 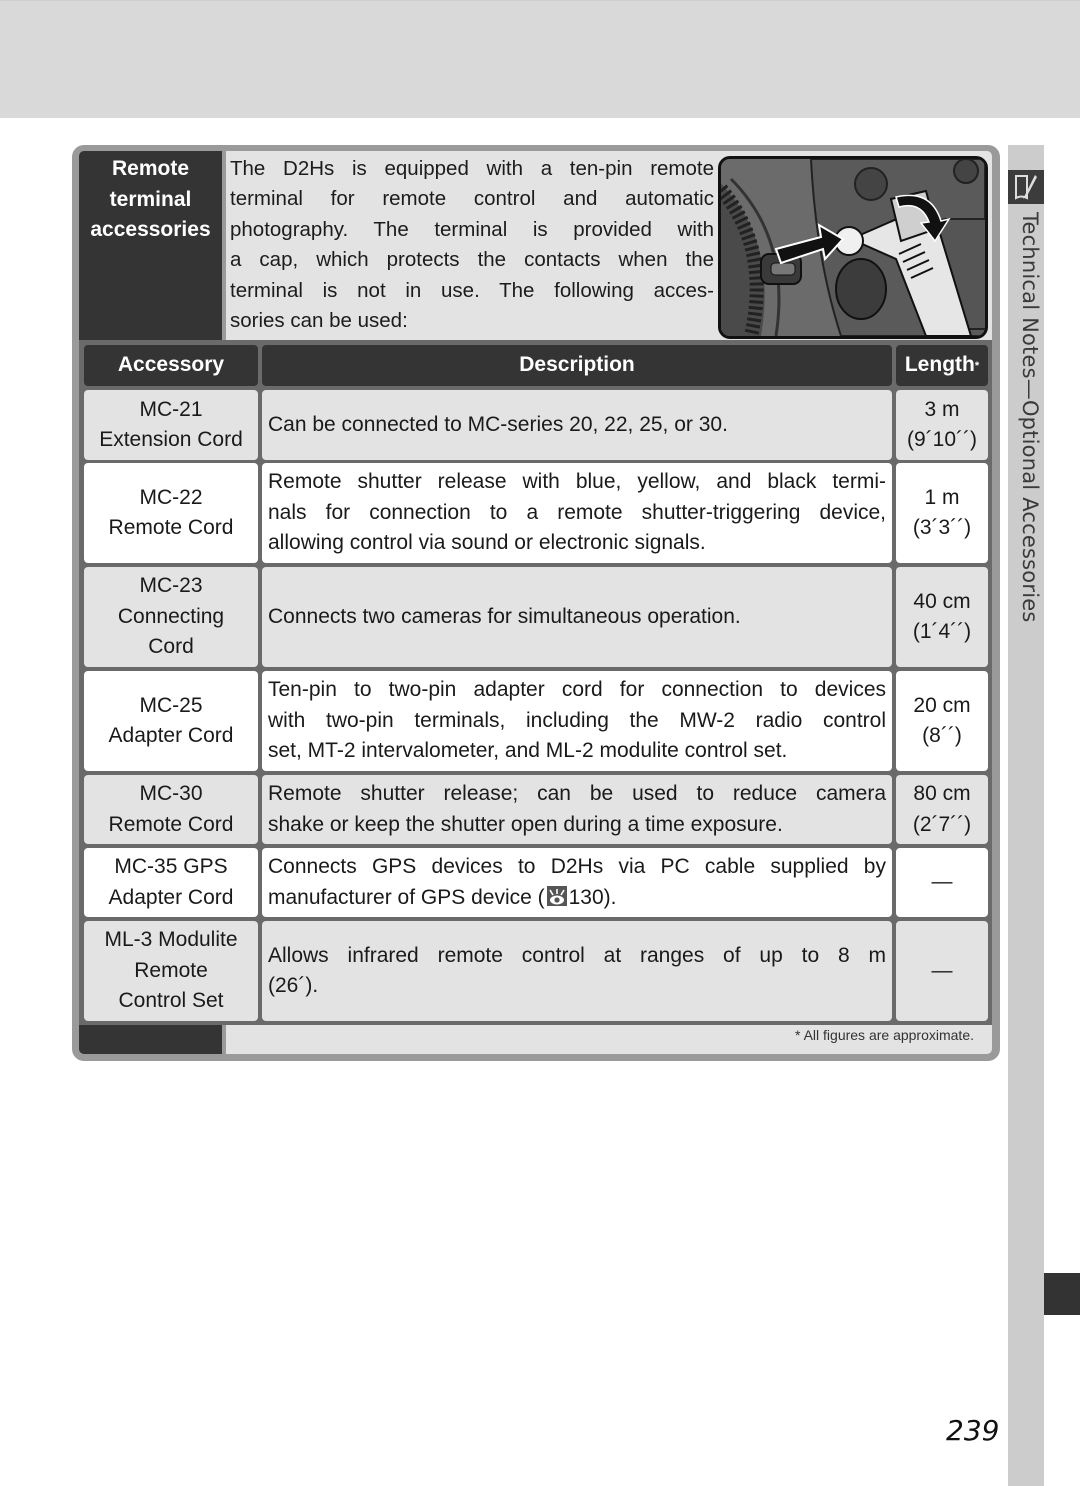 What do you see at coordinates (942, 794) in the screenshot?
I see `cell-line: 80 cm` at bounding box center [942, 794].